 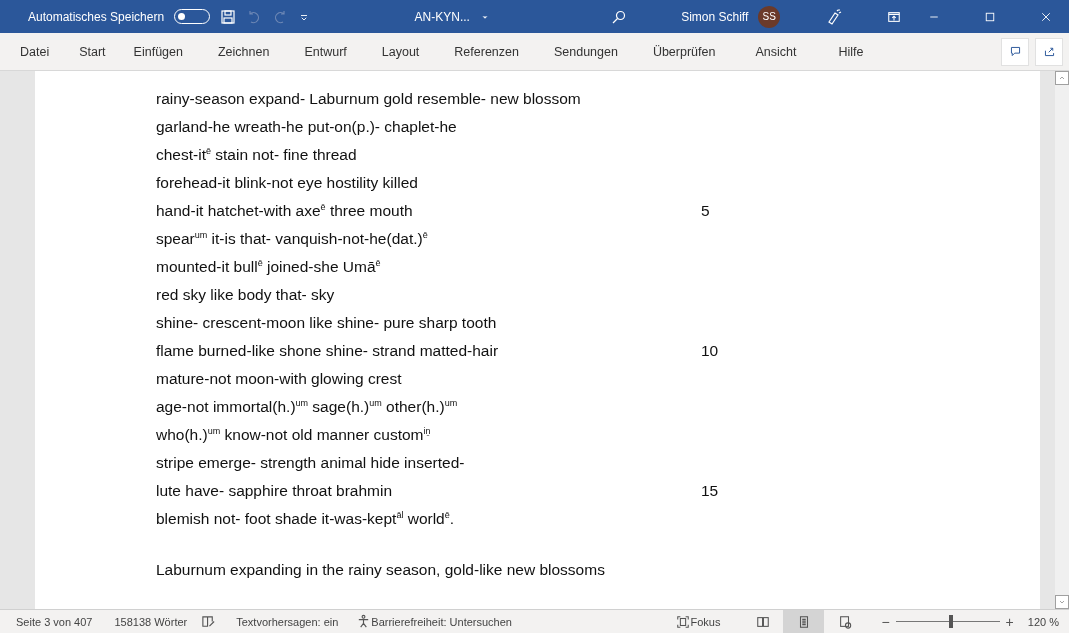 I want to click on menu-tab: Überprüfen, so click(x=684, y=51).